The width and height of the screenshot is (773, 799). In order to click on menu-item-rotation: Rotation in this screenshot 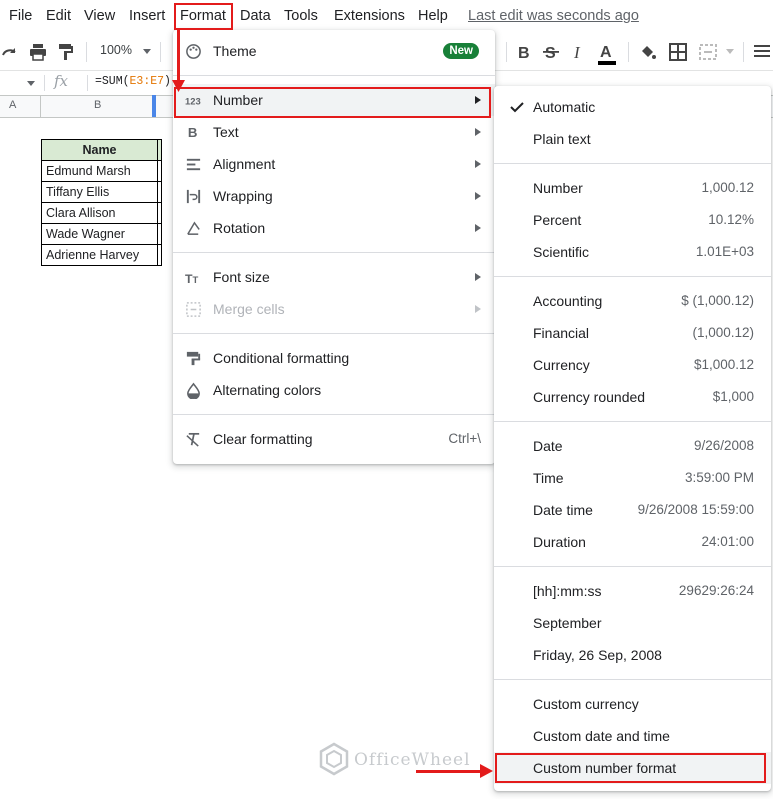, I will do `click(334, 228)`.